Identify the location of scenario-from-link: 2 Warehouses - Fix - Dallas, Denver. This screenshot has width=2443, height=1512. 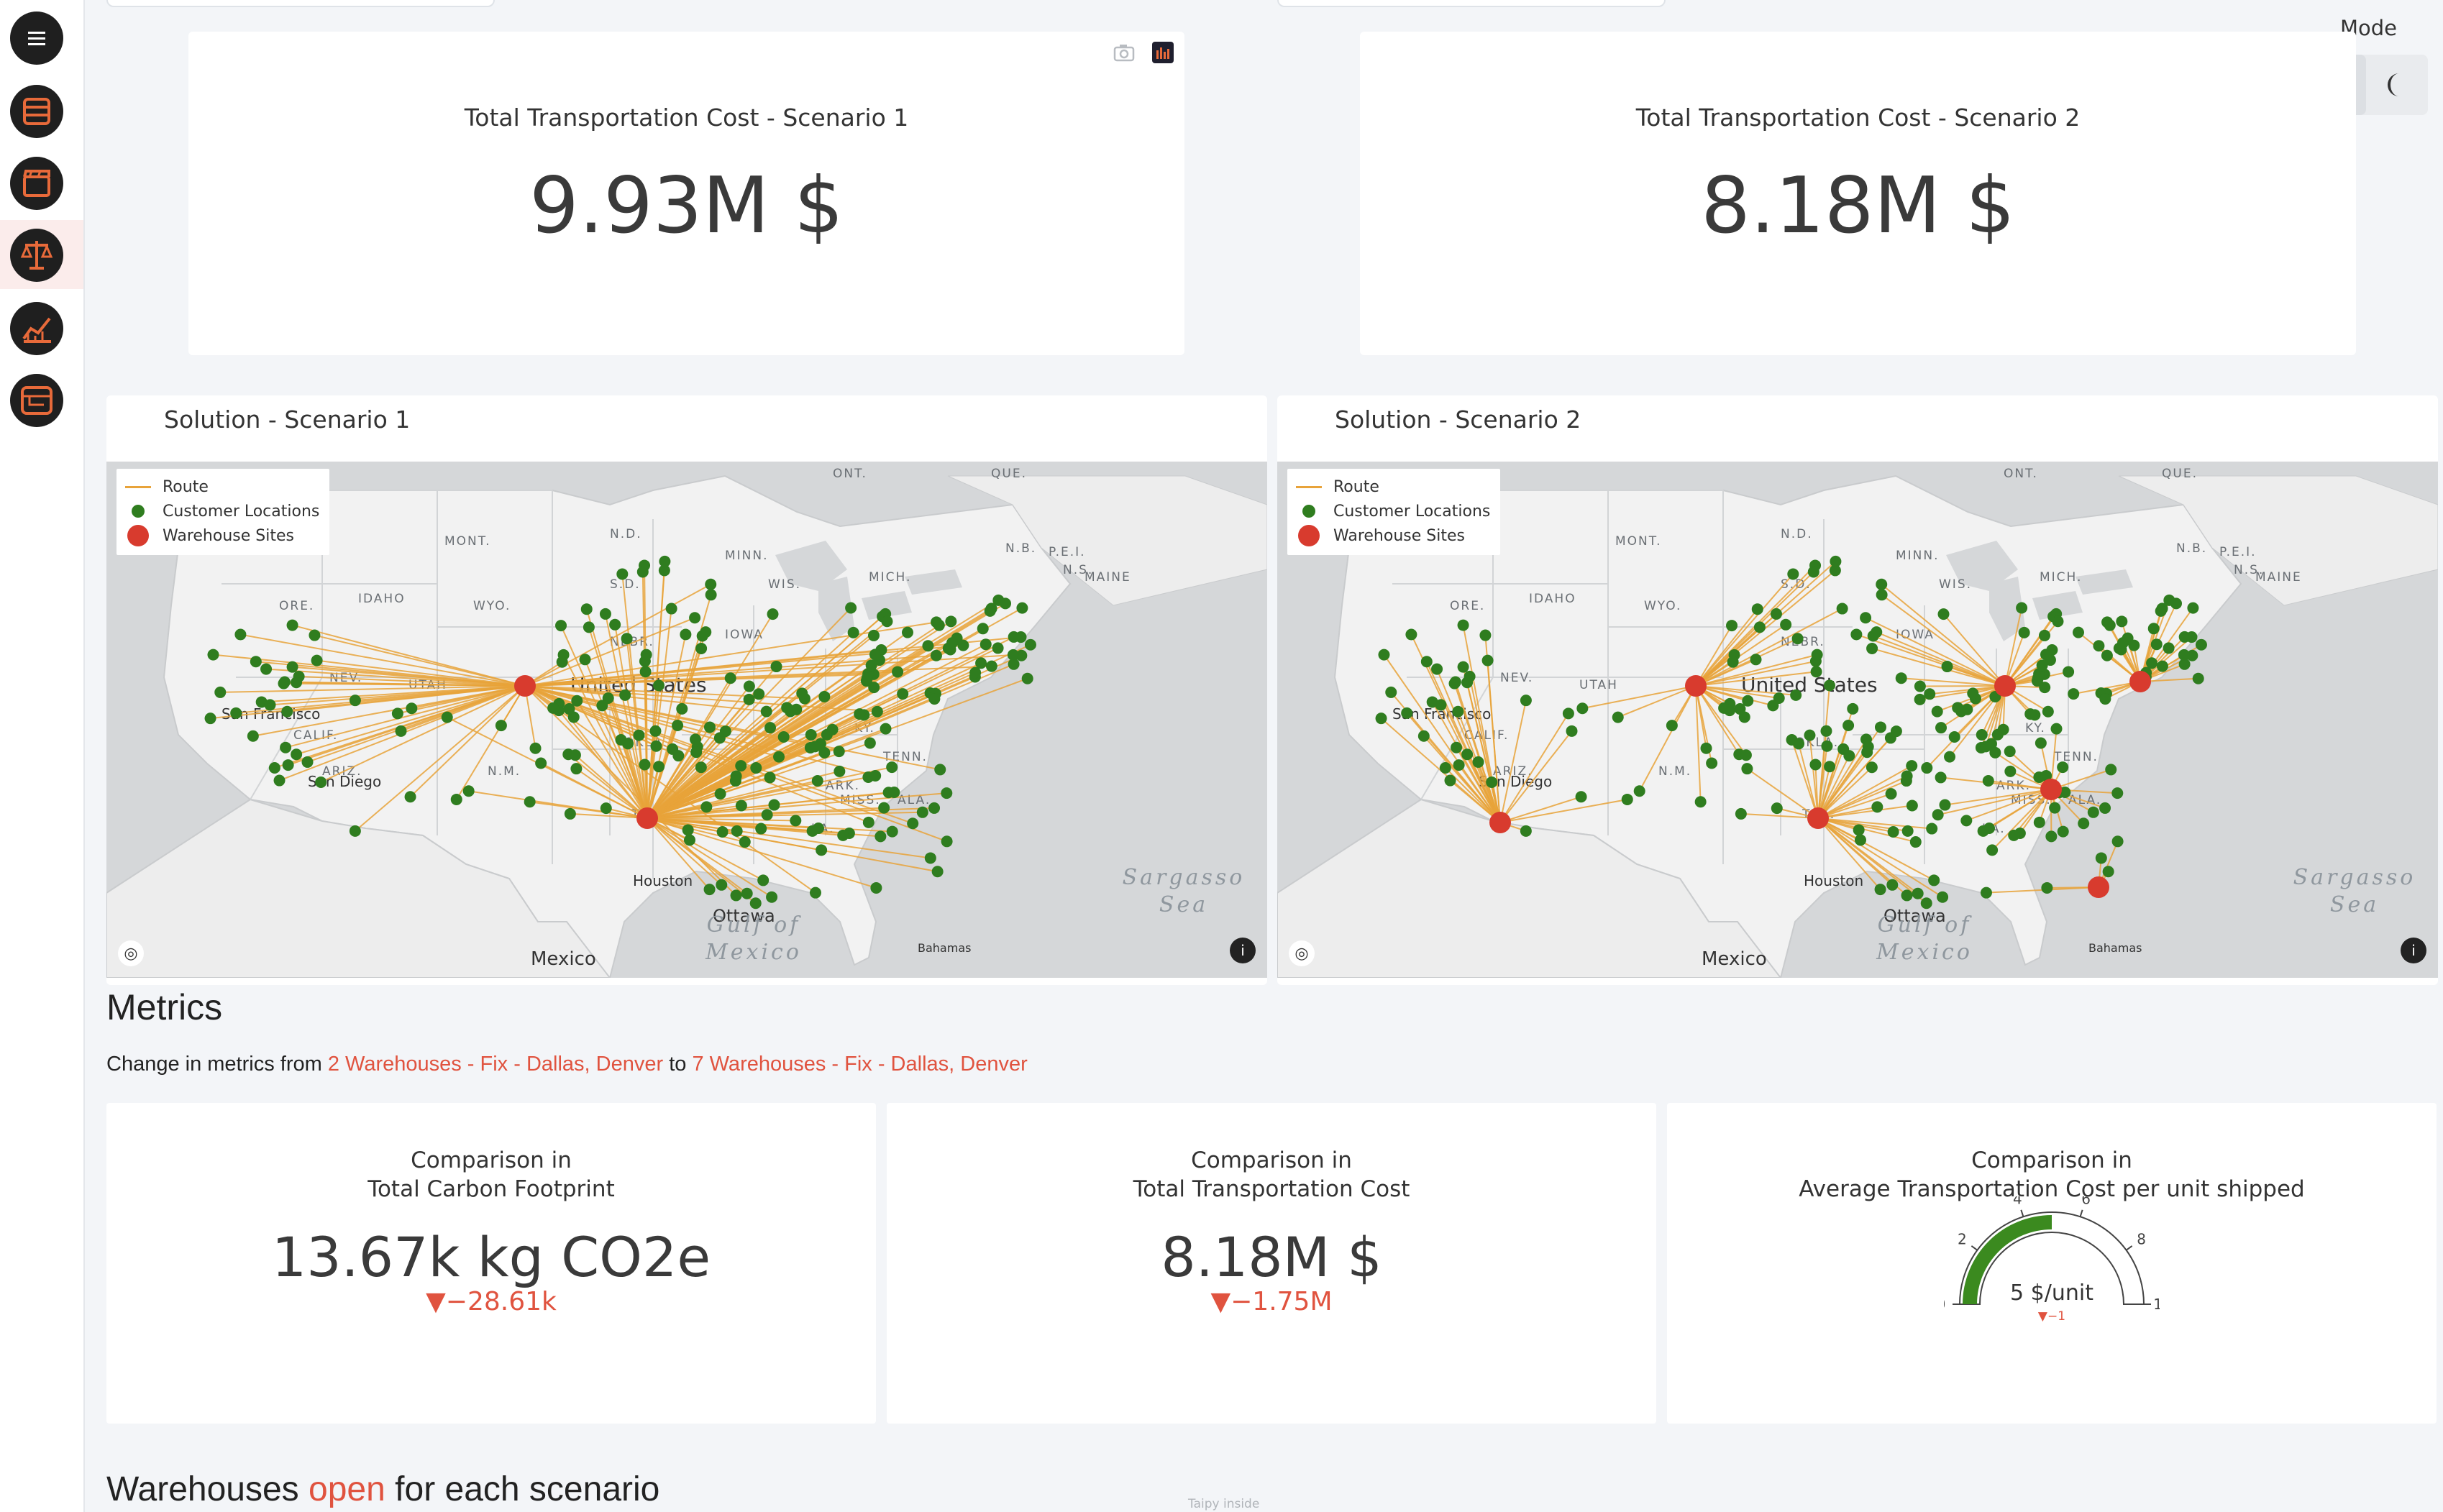
(496, 1064).